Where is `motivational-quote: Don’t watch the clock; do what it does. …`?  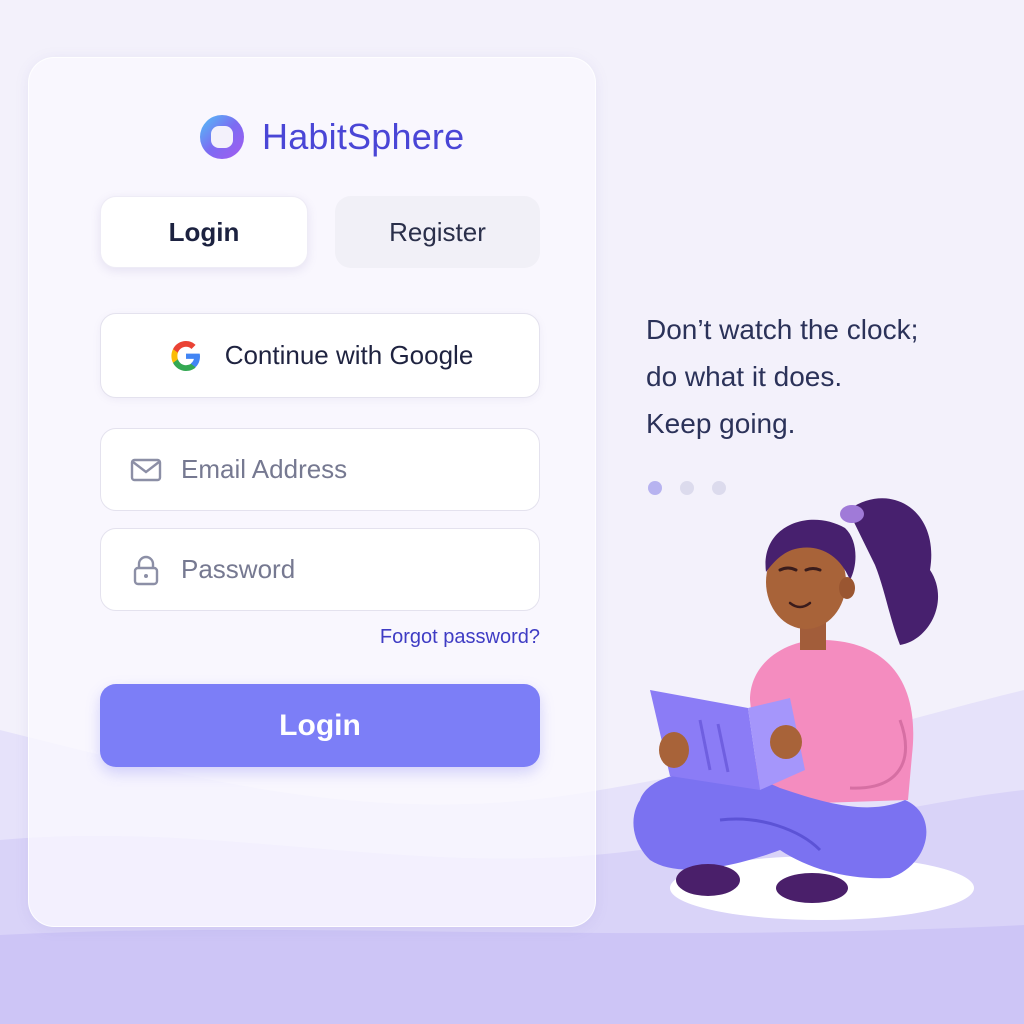 motivational-quote: Don’t watch the clock; do what it does. … is located at coordinates (826, 376).